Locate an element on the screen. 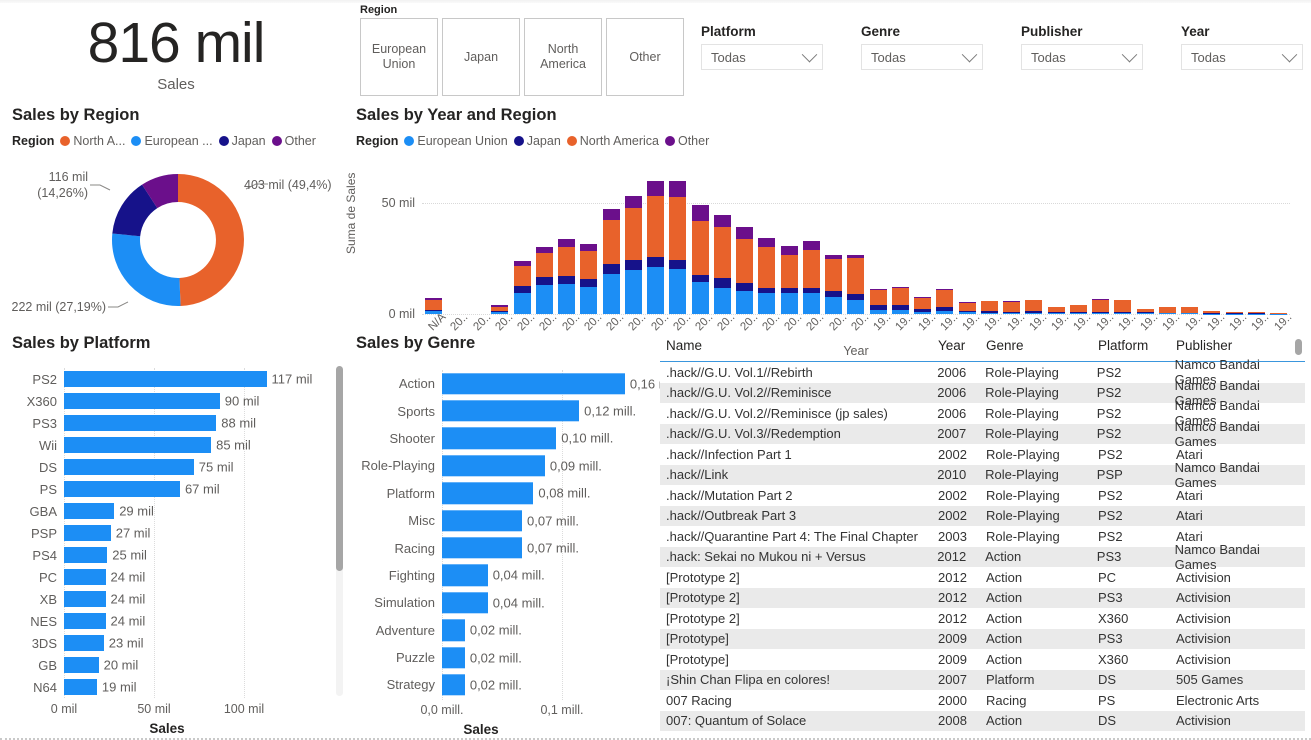  legend-item-other: Other is located at coordinates (293, 141).